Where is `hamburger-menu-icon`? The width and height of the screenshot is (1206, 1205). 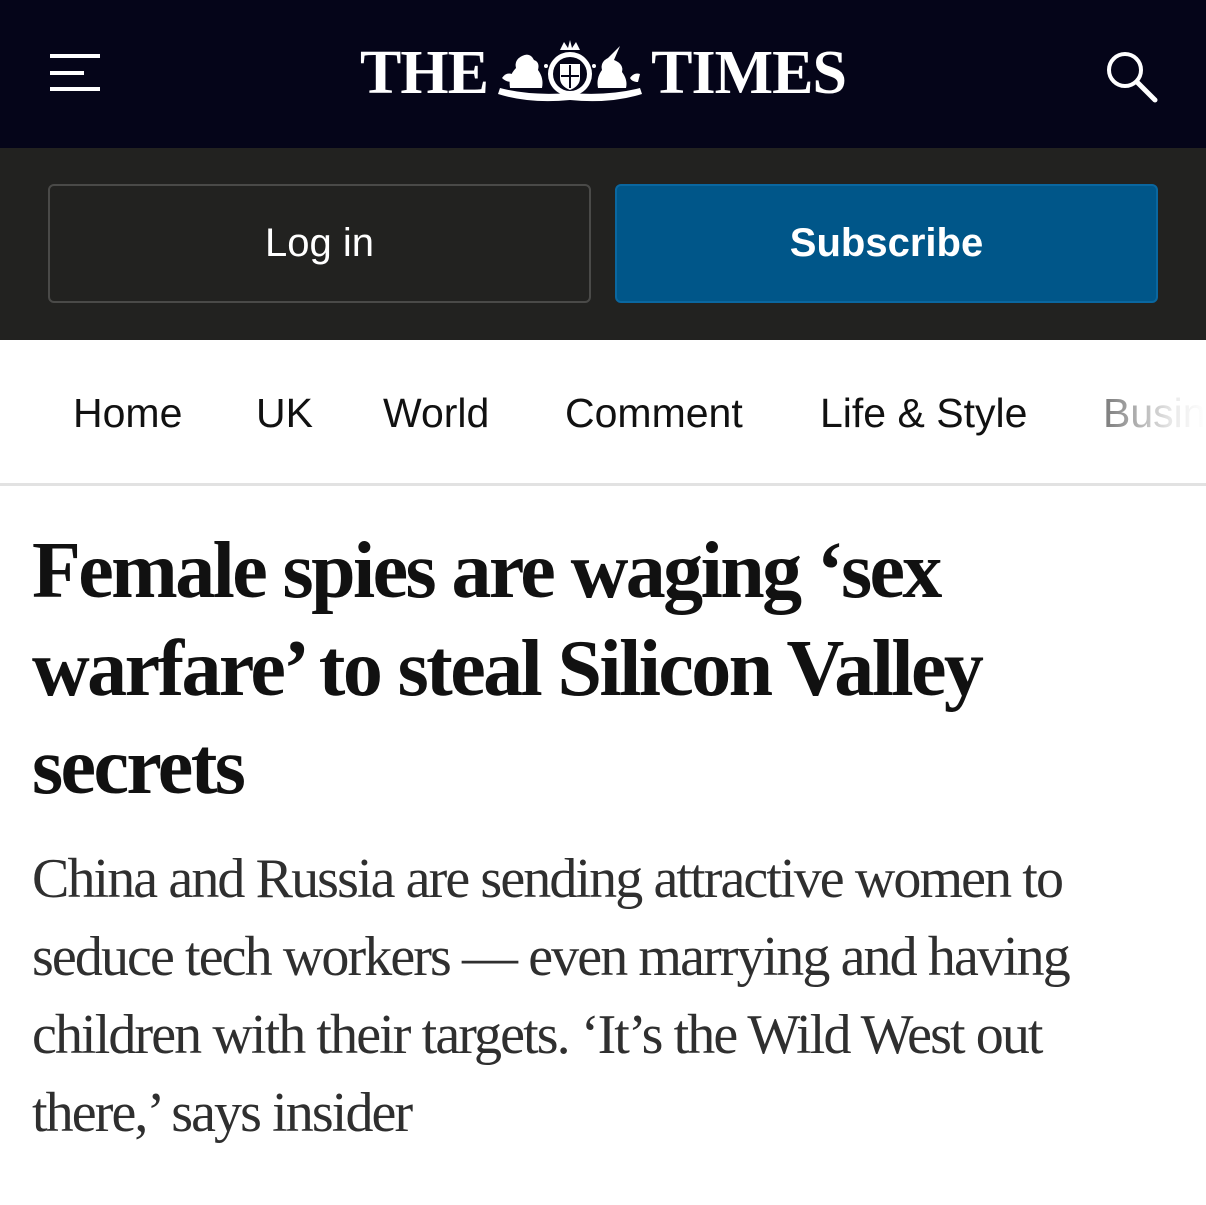 hamburger-menu-icon is located at coordinates (75, 73).